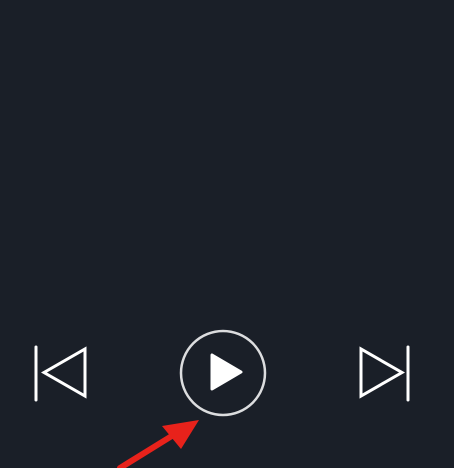  I want to click on next-button, so click(385, 374).